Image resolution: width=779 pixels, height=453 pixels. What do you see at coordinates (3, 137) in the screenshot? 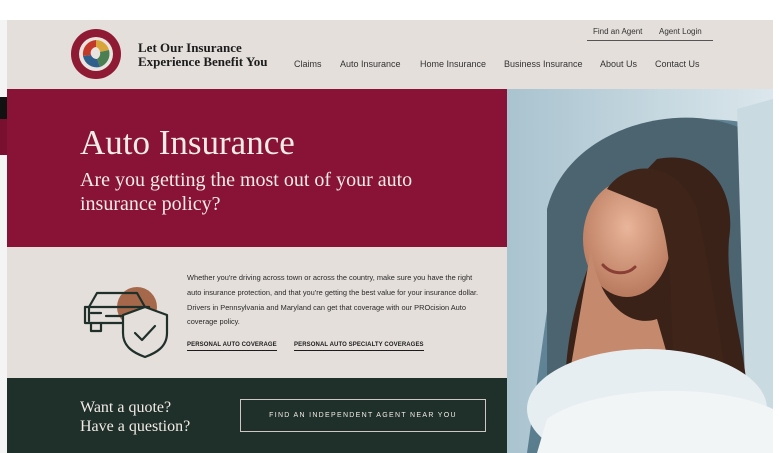
I see `left-edge-red-block` at bounding box center [3, 137].